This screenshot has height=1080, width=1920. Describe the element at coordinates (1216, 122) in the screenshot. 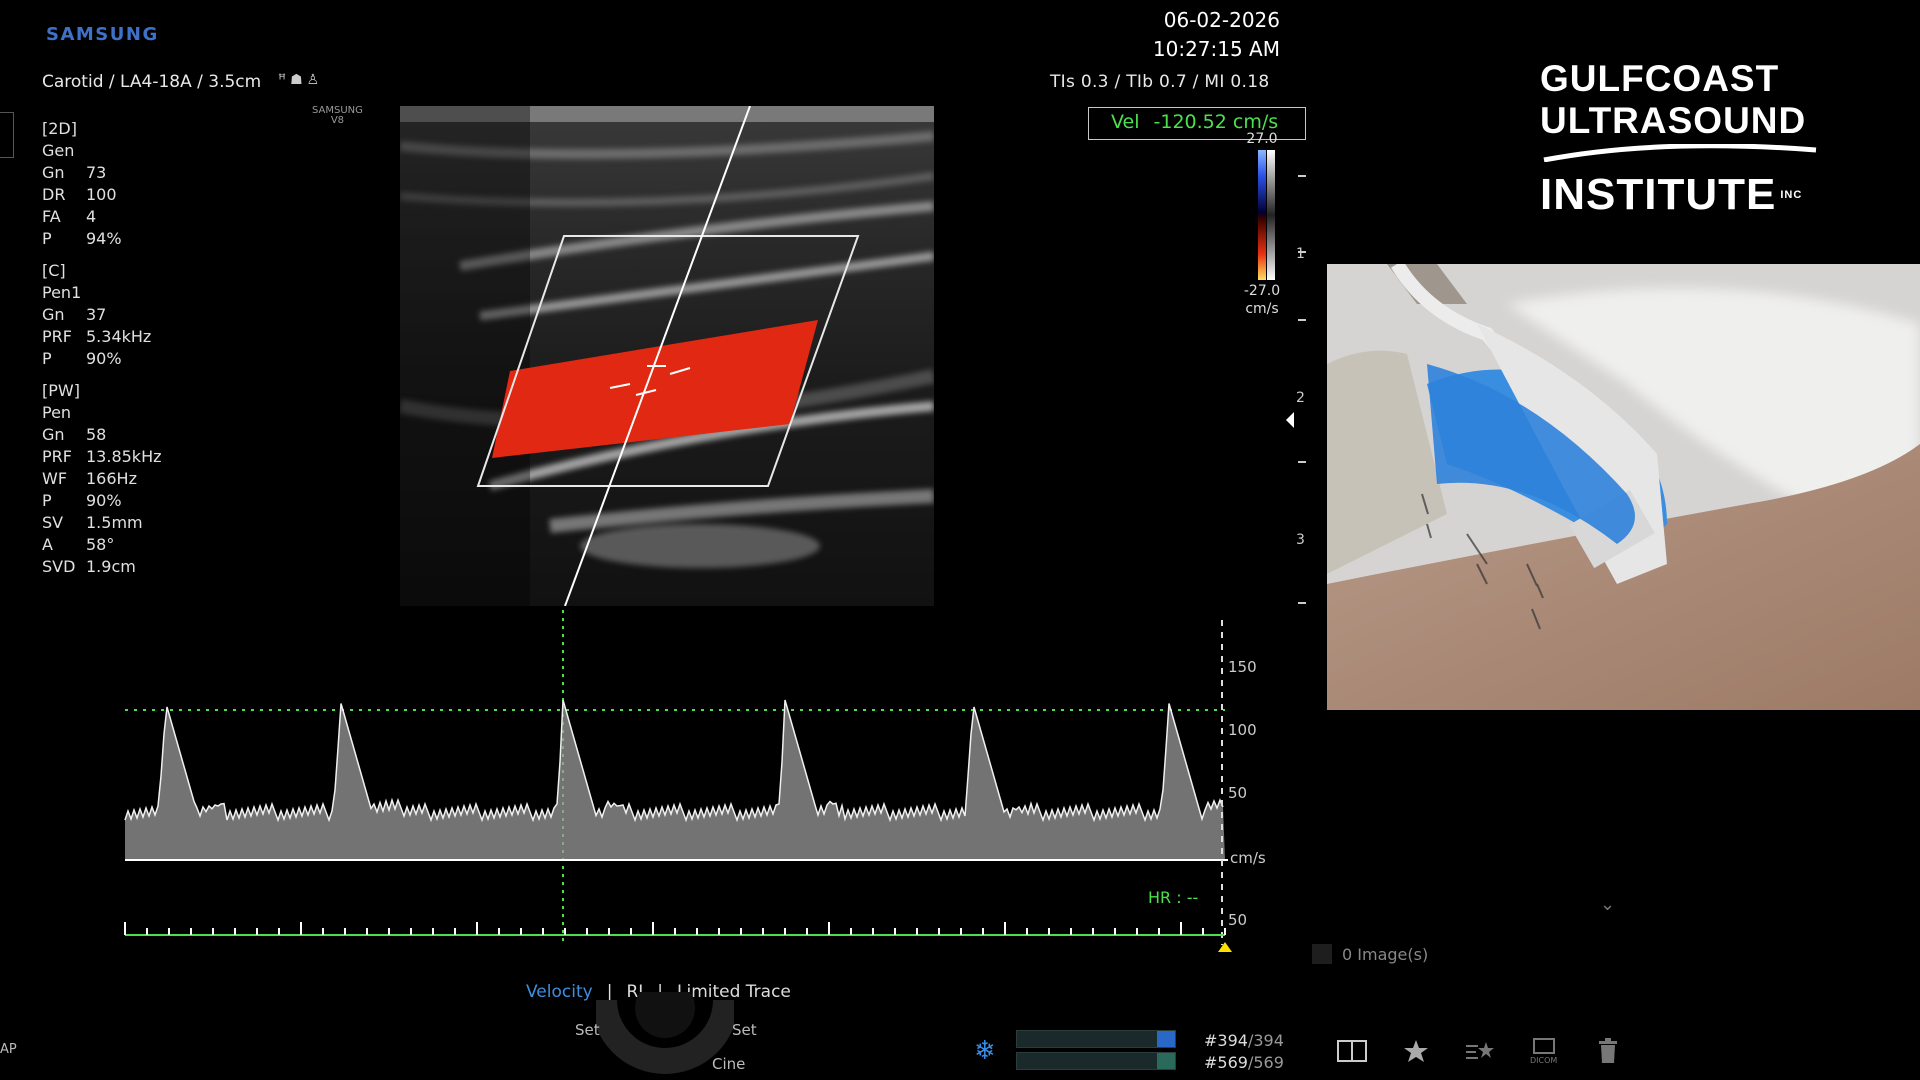

I see `velocity-value: -120.52 cm/s` at that location.